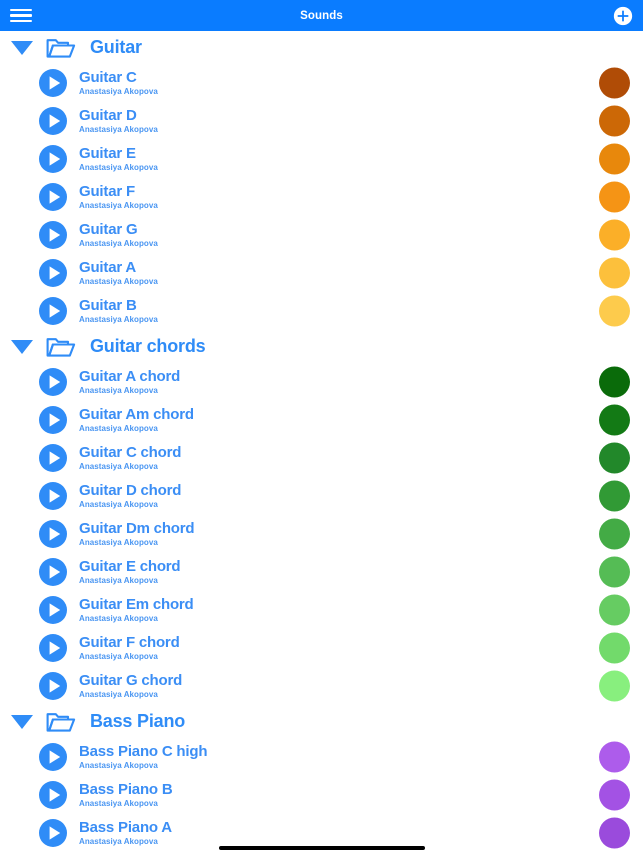 The width and height of the screenshot is (643, 858). What do you see at coordinates (321, 610) in the screenshot?
I see `sound-row: Guitar Em chord Anastasiya Akopova` at bounding box center [321, 610].